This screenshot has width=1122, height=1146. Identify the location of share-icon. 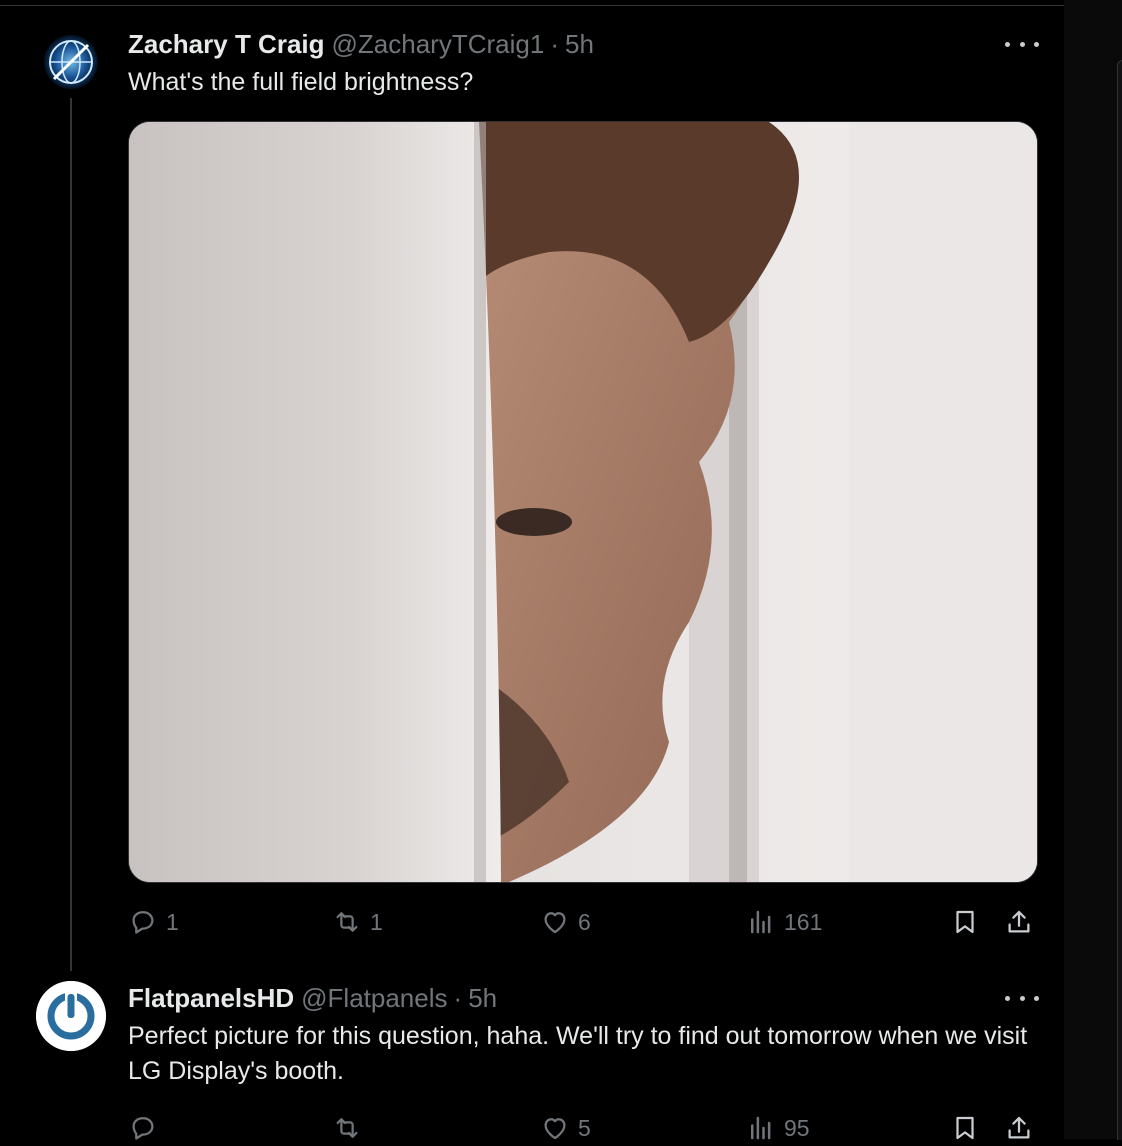
(1019, 921).